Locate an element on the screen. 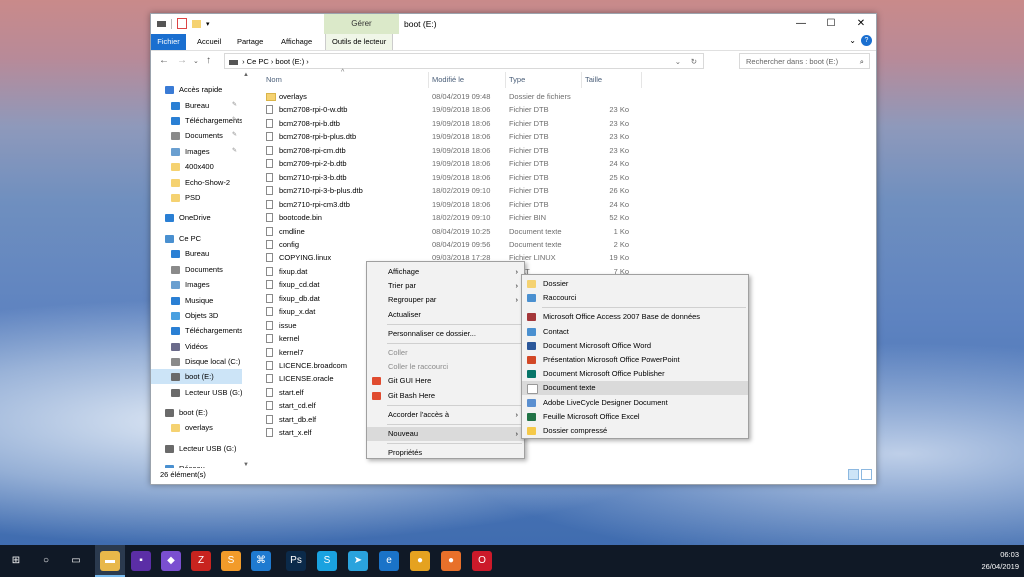 This screenshot has width=1024, height=577. sidebar-item: 400x400 is located at coordinates (196, 166).